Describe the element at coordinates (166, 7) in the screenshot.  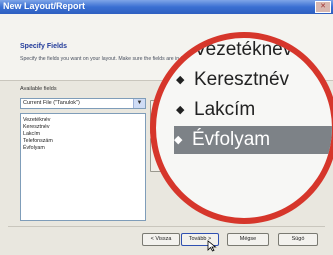
I see `title-bar: New Layout/Report ✕` at that location.